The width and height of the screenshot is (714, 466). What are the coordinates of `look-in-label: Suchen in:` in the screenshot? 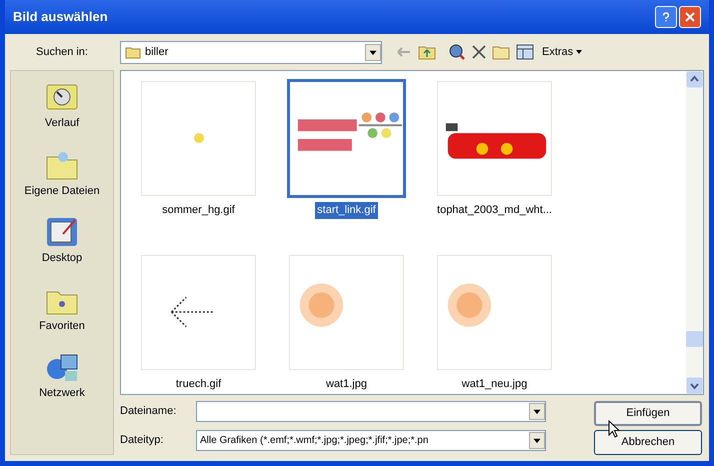 It's located at (62, 52).